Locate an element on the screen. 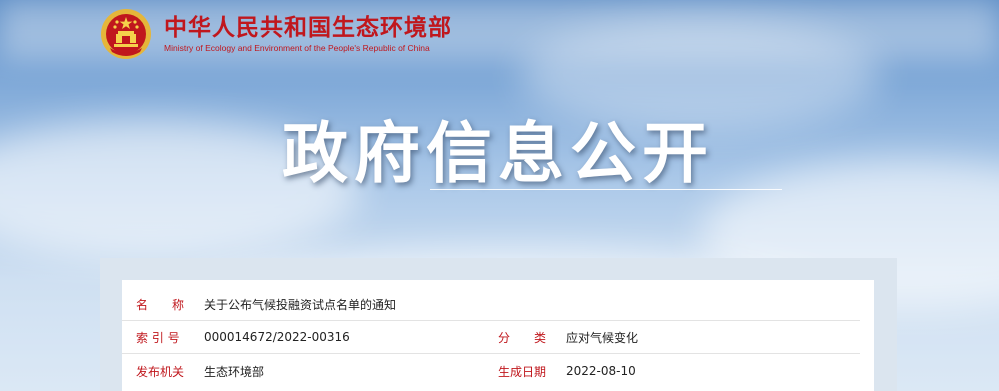 This screenshot has height=391, width=999. national-emblem-icon is located at coordinates (126, 34).